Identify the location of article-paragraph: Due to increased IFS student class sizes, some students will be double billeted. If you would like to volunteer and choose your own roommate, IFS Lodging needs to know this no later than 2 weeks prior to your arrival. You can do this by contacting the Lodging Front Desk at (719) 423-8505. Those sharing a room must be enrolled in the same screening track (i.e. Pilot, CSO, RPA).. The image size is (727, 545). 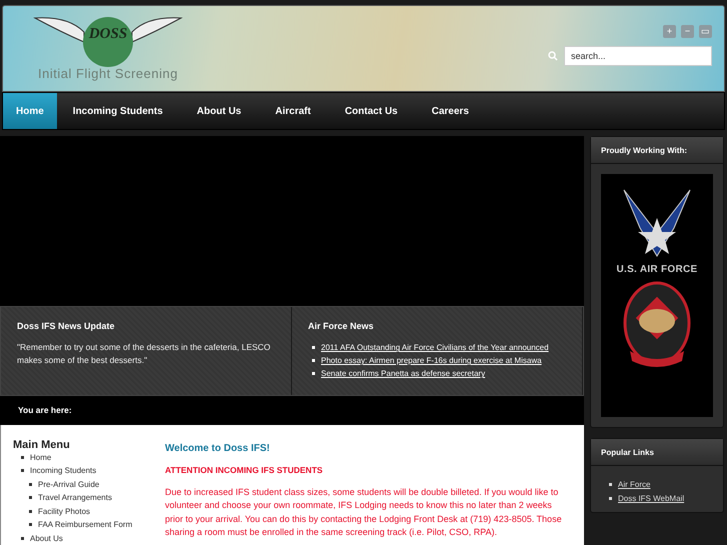
(364, 512).